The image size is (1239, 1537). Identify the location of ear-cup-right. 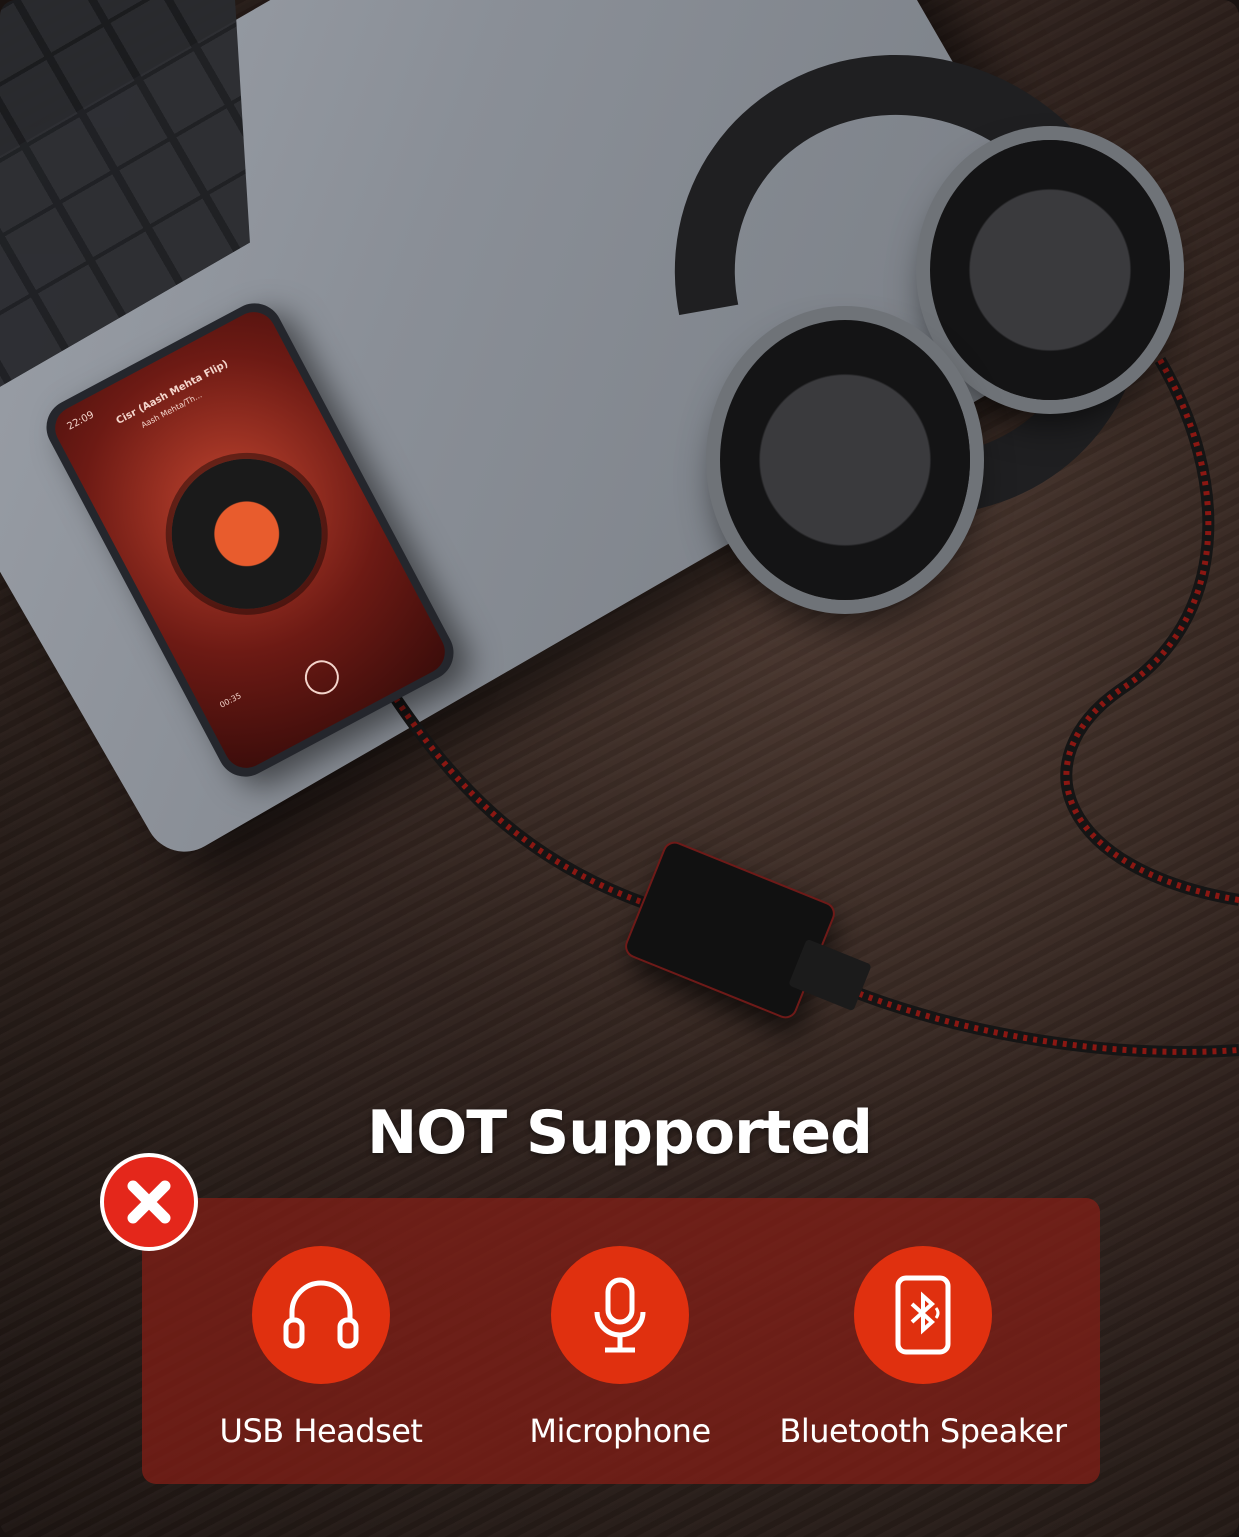
(1050, 270).